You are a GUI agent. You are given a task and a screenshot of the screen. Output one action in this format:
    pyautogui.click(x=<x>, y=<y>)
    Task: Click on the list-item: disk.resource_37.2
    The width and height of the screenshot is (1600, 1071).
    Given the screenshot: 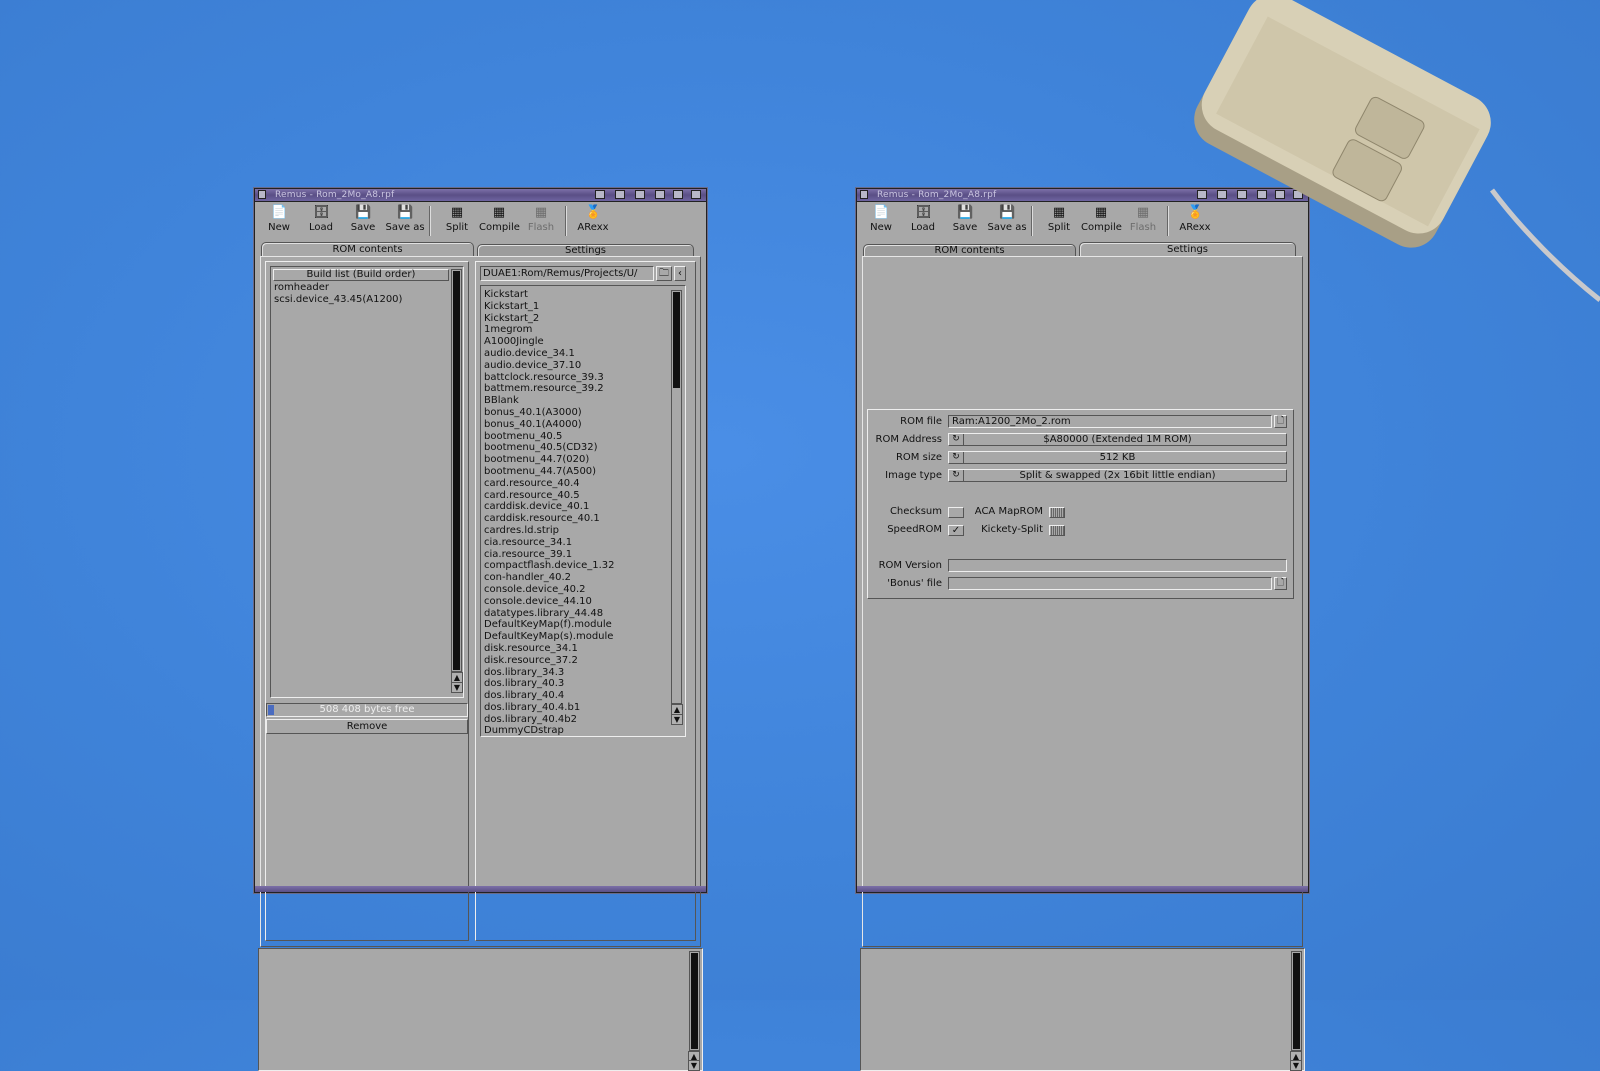 What is the action you would take?
    pyautogui.click(x=549, y=661)
    